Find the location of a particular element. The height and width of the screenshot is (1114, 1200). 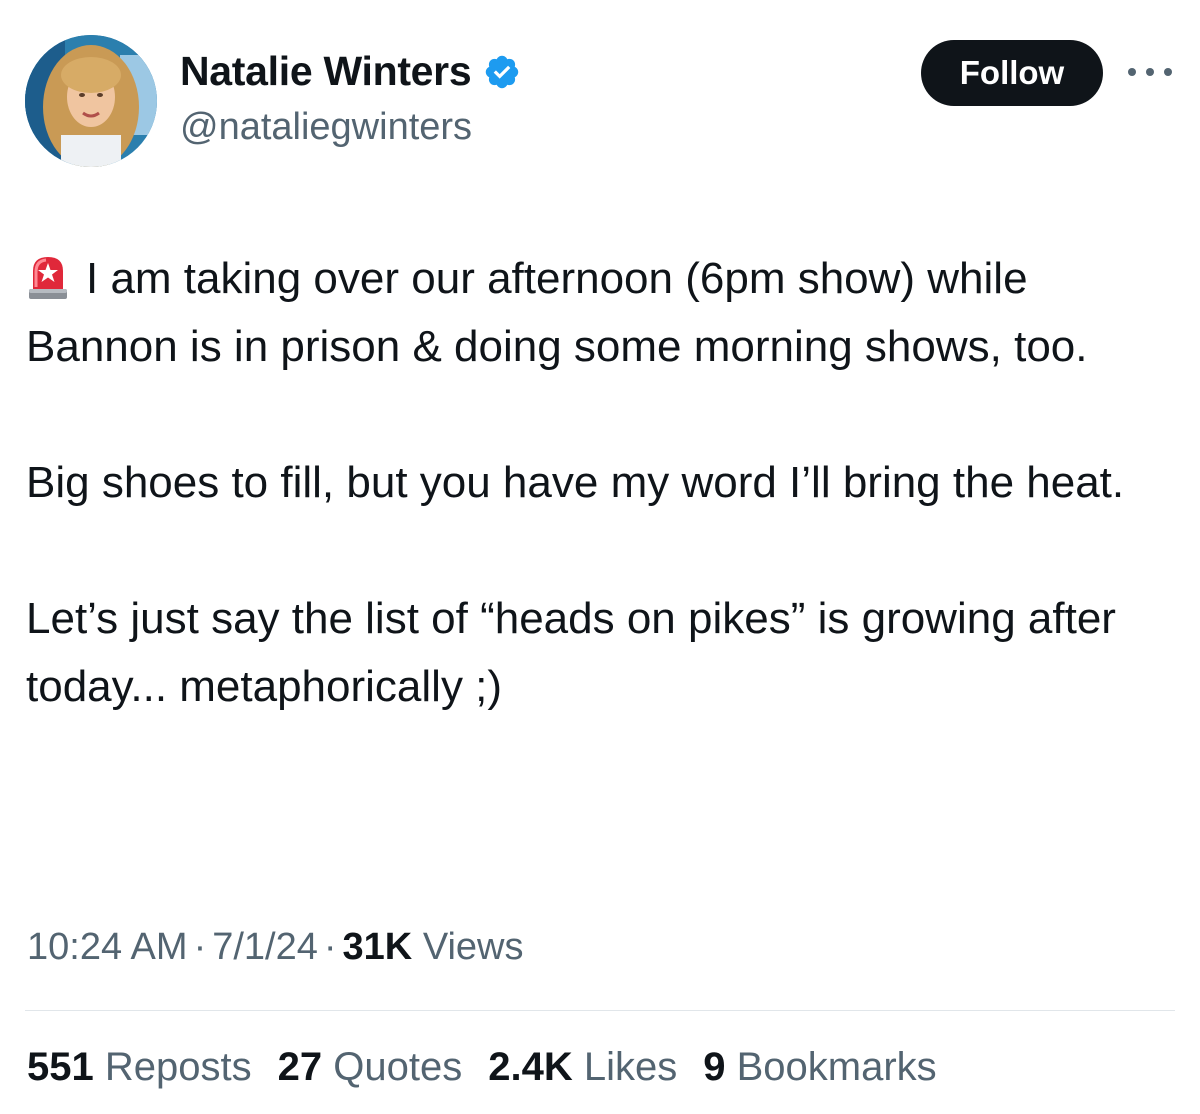

views-count: 31K is located at coordinates (377, 947).